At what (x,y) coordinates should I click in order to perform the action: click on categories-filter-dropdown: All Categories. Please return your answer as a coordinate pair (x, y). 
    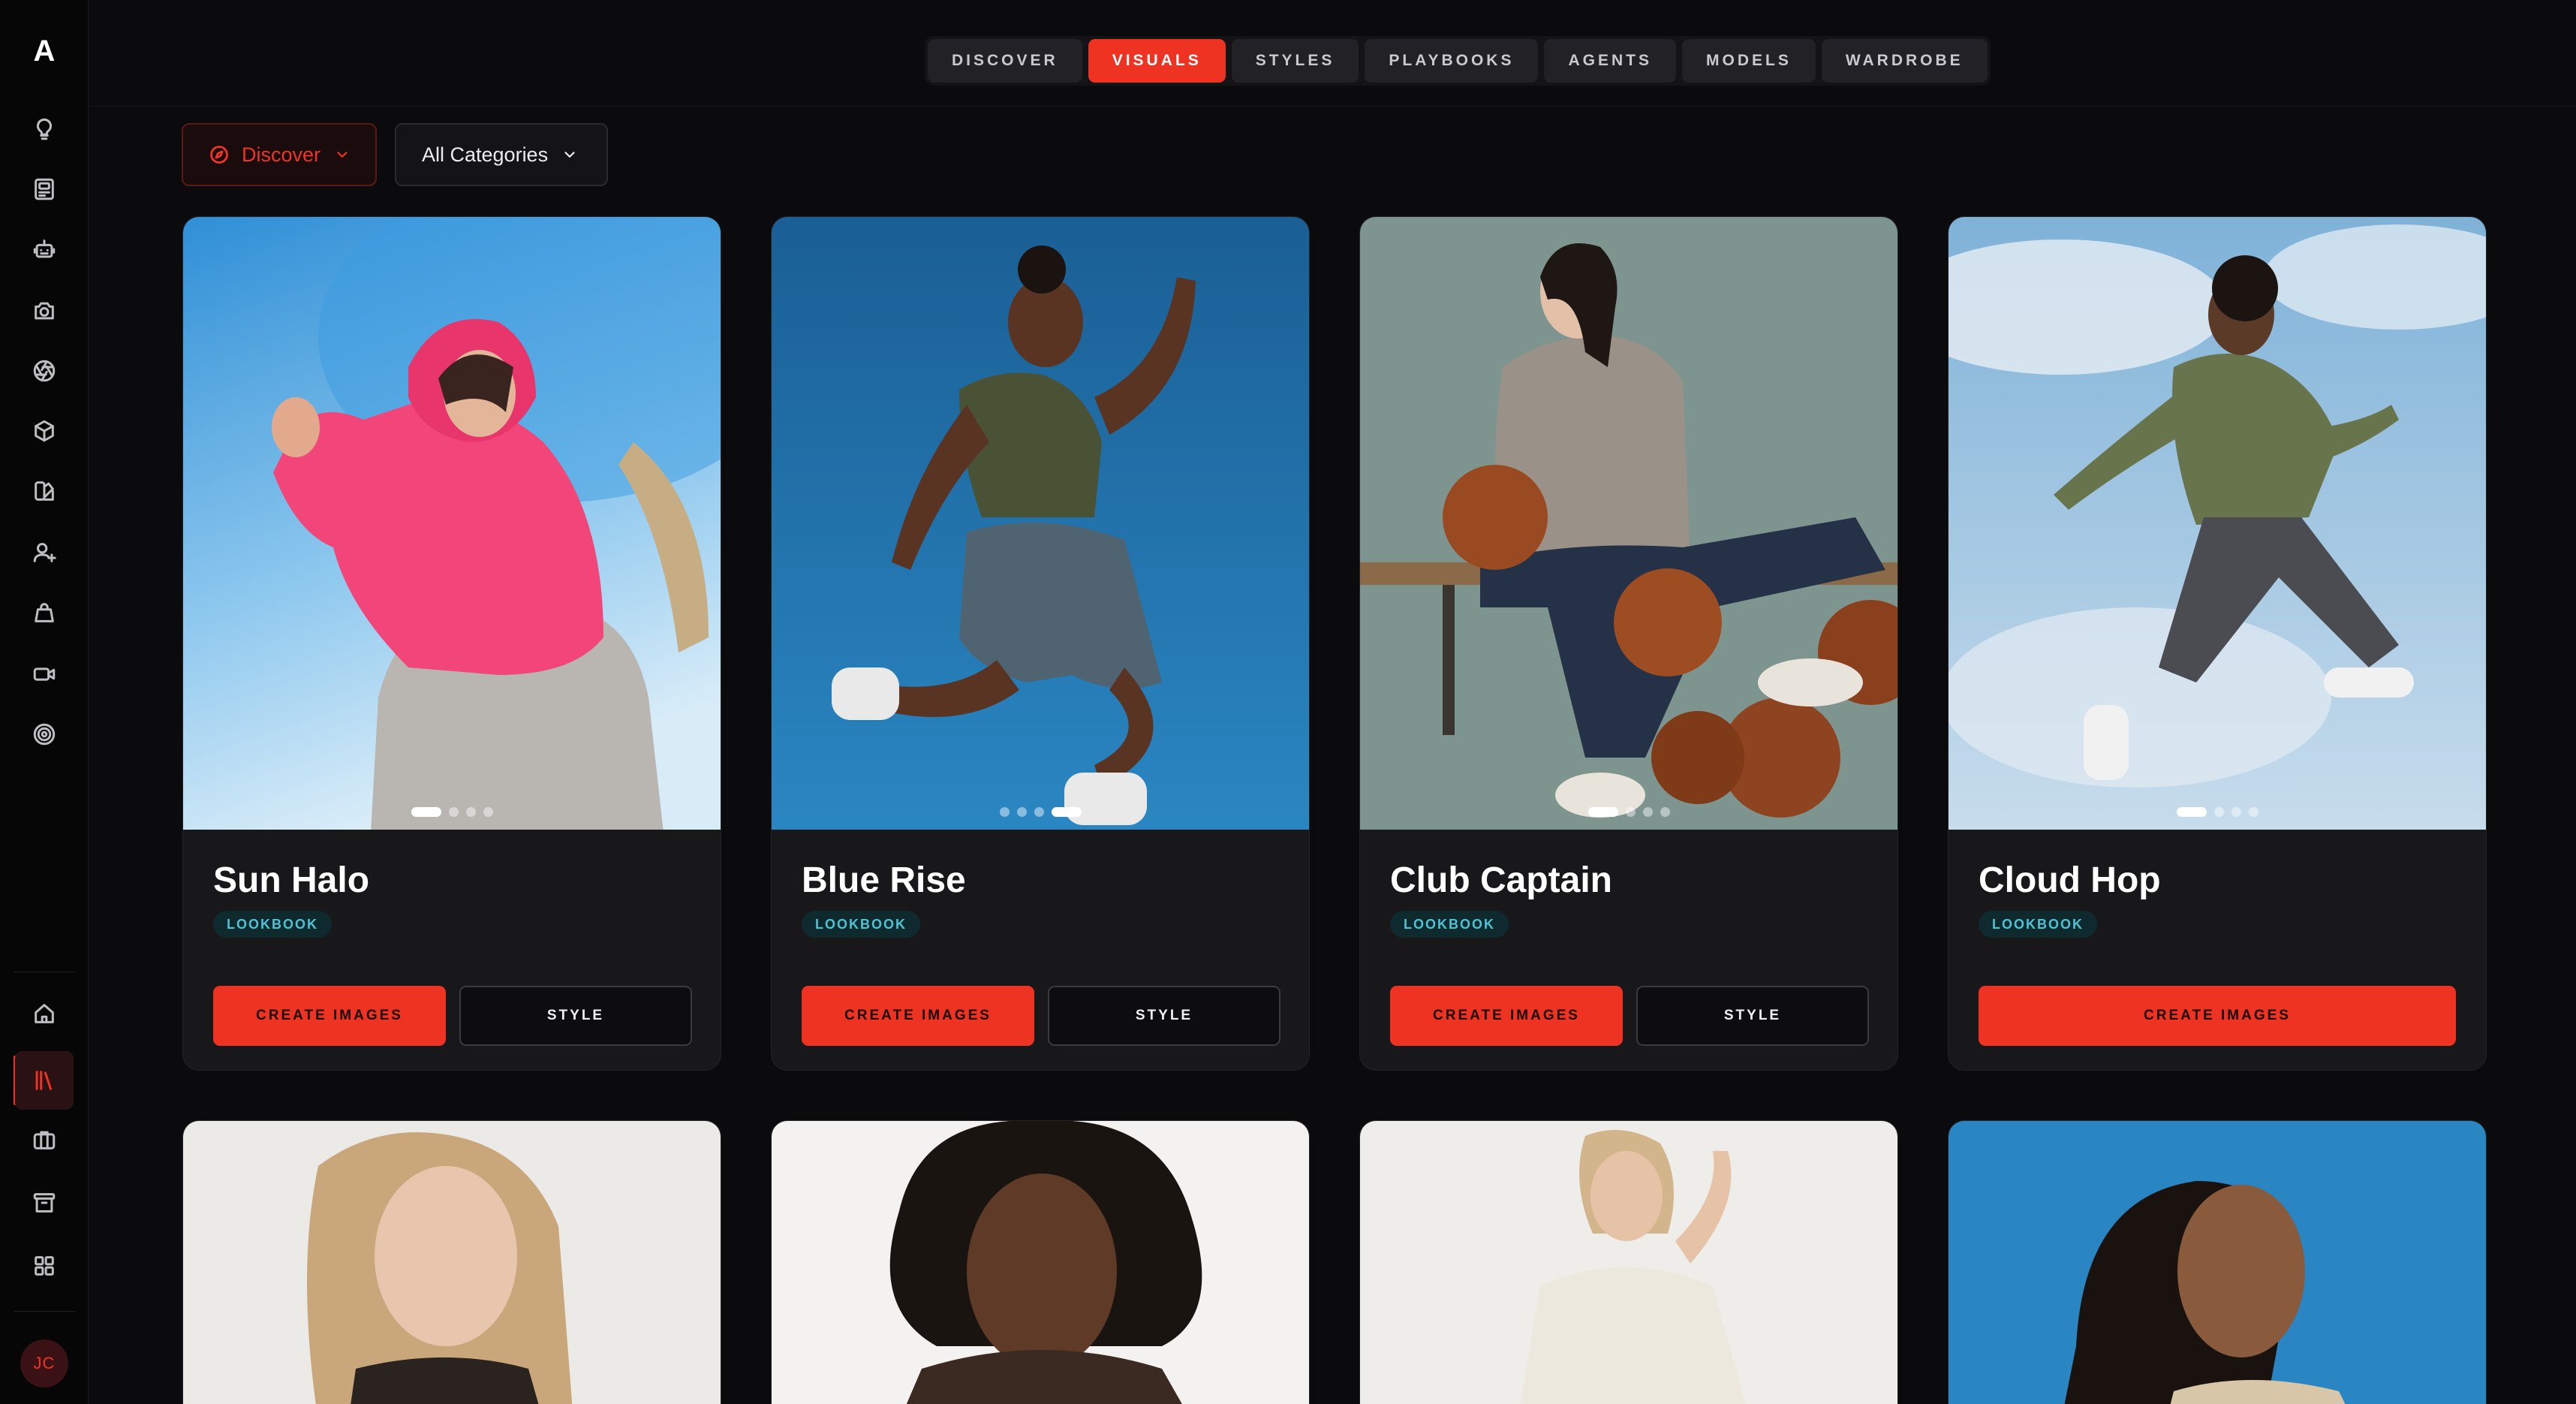
    Looking at the image, I should click on (501, 154).